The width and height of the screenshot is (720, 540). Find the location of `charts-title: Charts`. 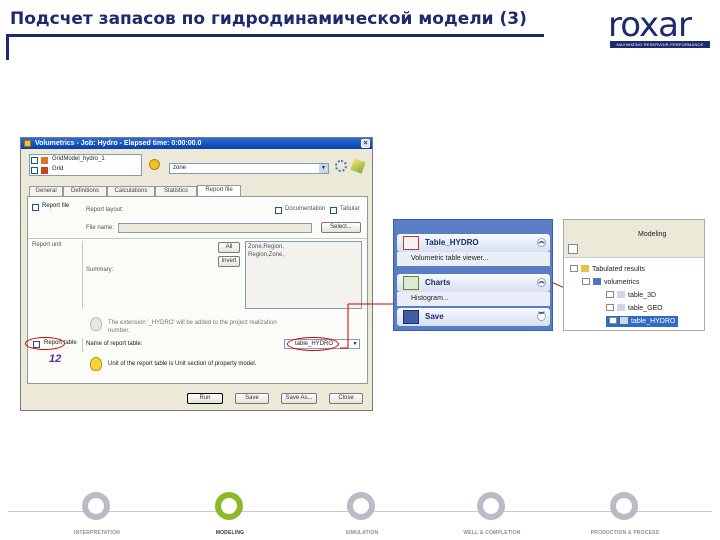

charts-title: Charts is located at coordinates (438, 282).